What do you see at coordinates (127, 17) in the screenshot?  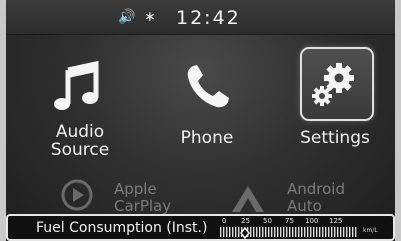 I see `speaker-volume-icon: 🔊` at bounding box center [127, 17].